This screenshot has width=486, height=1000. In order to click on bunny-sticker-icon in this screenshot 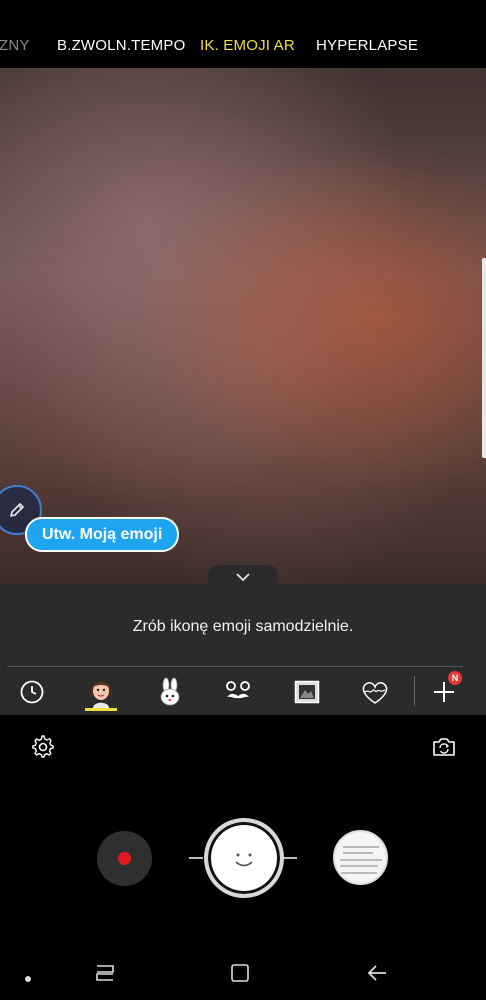, I will do `click(170, 691)`.